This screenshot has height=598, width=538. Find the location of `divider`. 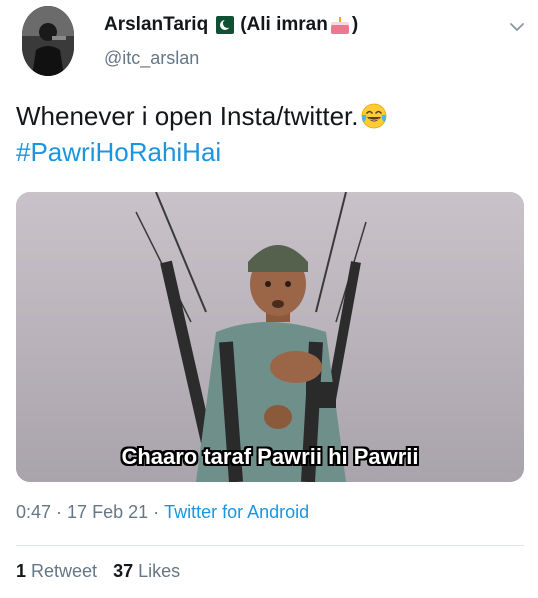

divider is located at coordinates (270, 545).